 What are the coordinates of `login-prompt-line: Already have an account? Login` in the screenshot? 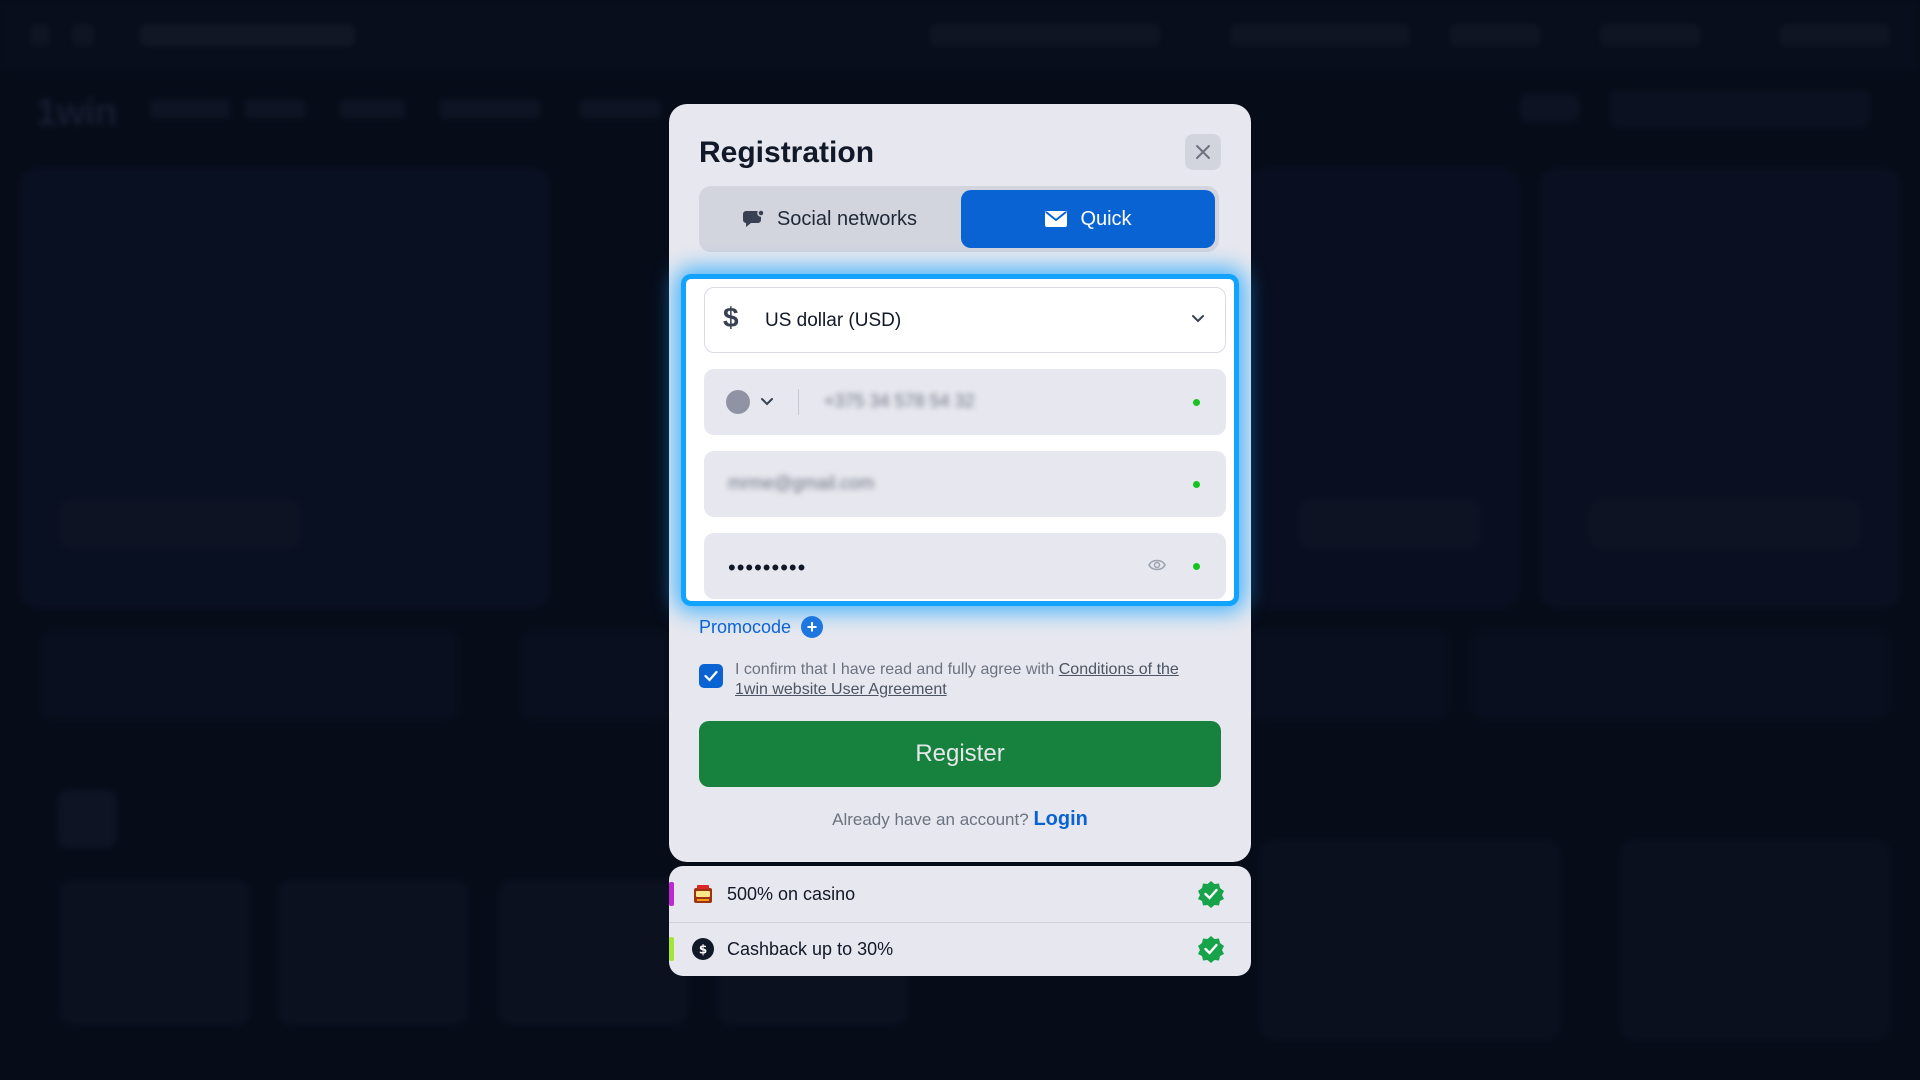 It's located at (960, 819).